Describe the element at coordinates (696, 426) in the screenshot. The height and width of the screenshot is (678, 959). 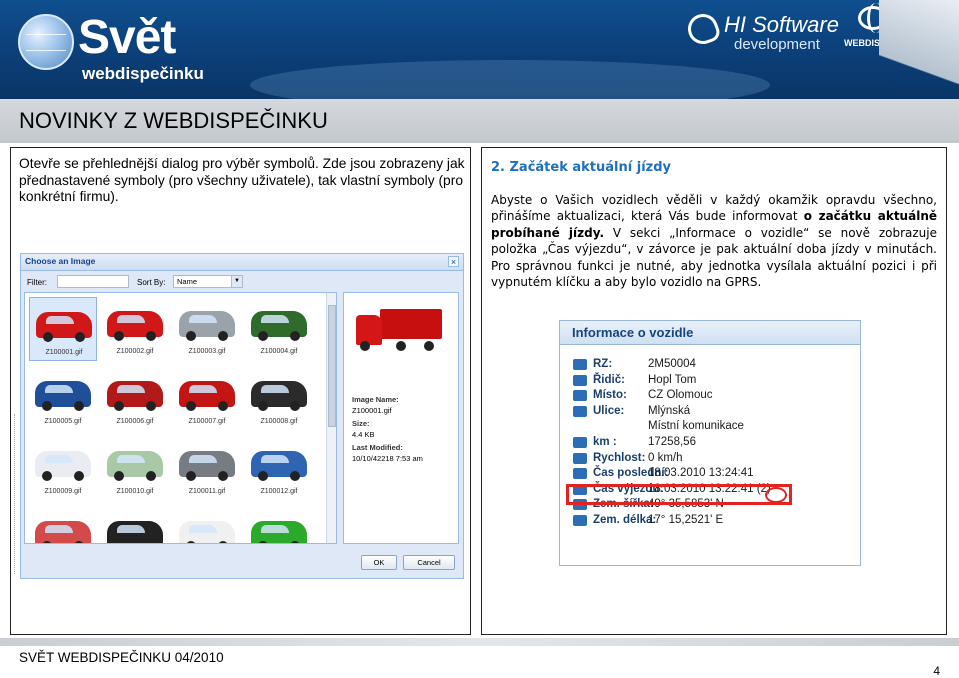
I see `vehicle-info-value: Místní komunikace` at that location.